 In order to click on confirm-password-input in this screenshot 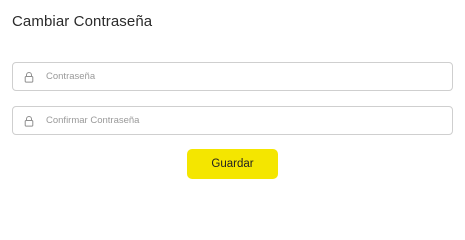, I will do `click(246, 120)`.